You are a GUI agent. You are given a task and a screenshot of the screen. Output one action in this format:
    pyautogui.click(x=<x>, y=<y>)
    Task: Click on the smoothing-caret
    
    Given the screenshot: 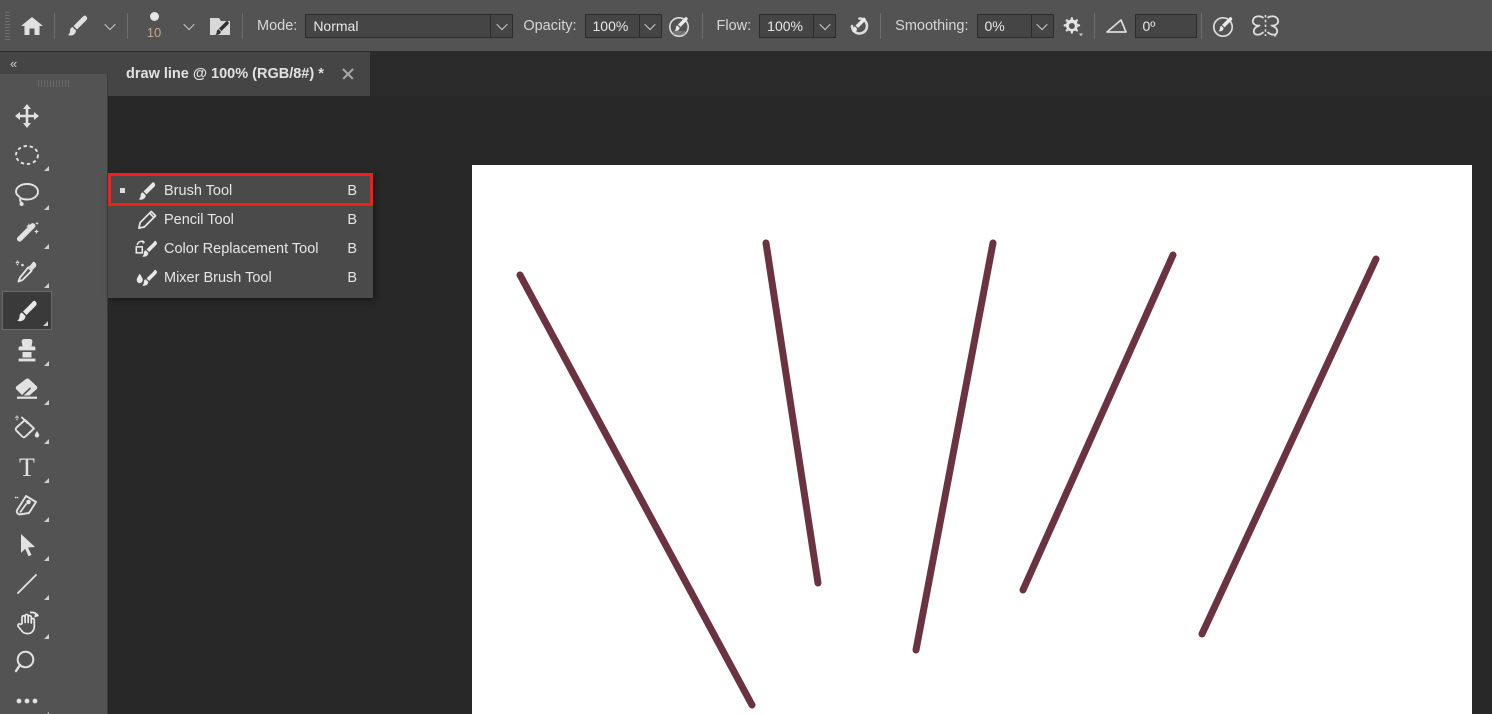 What is the action you would take?
    pyautogui.click(x=1042, y=25)
    